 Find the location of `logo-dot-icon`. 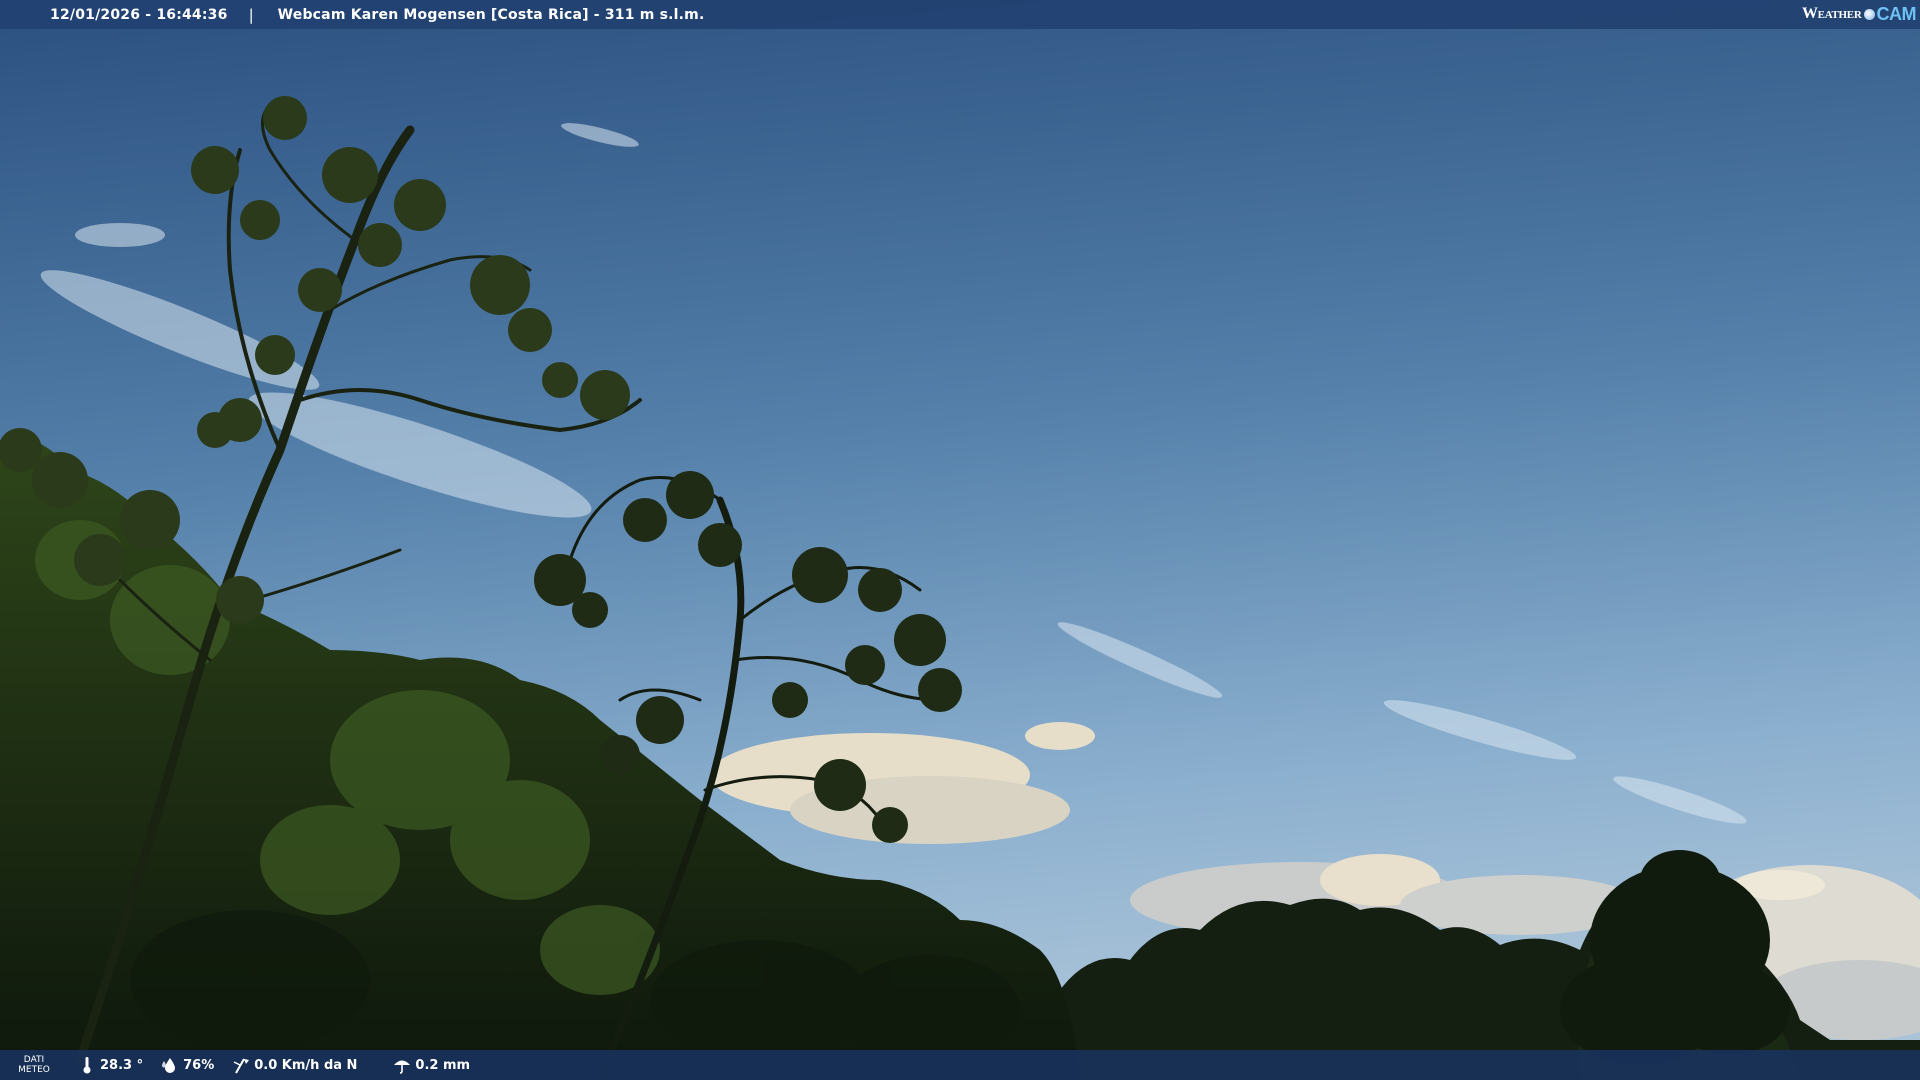

logo-dot-icon is located at coordinates (1869, 14).